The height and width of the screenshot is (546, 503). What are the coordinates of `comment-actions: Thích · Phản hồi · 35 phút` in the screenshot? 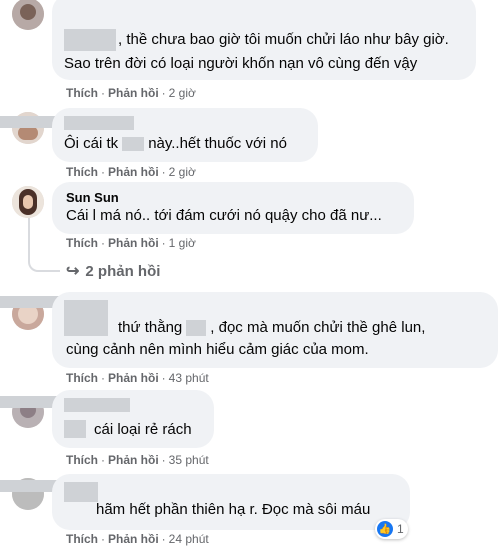 It's located at (137, 460).